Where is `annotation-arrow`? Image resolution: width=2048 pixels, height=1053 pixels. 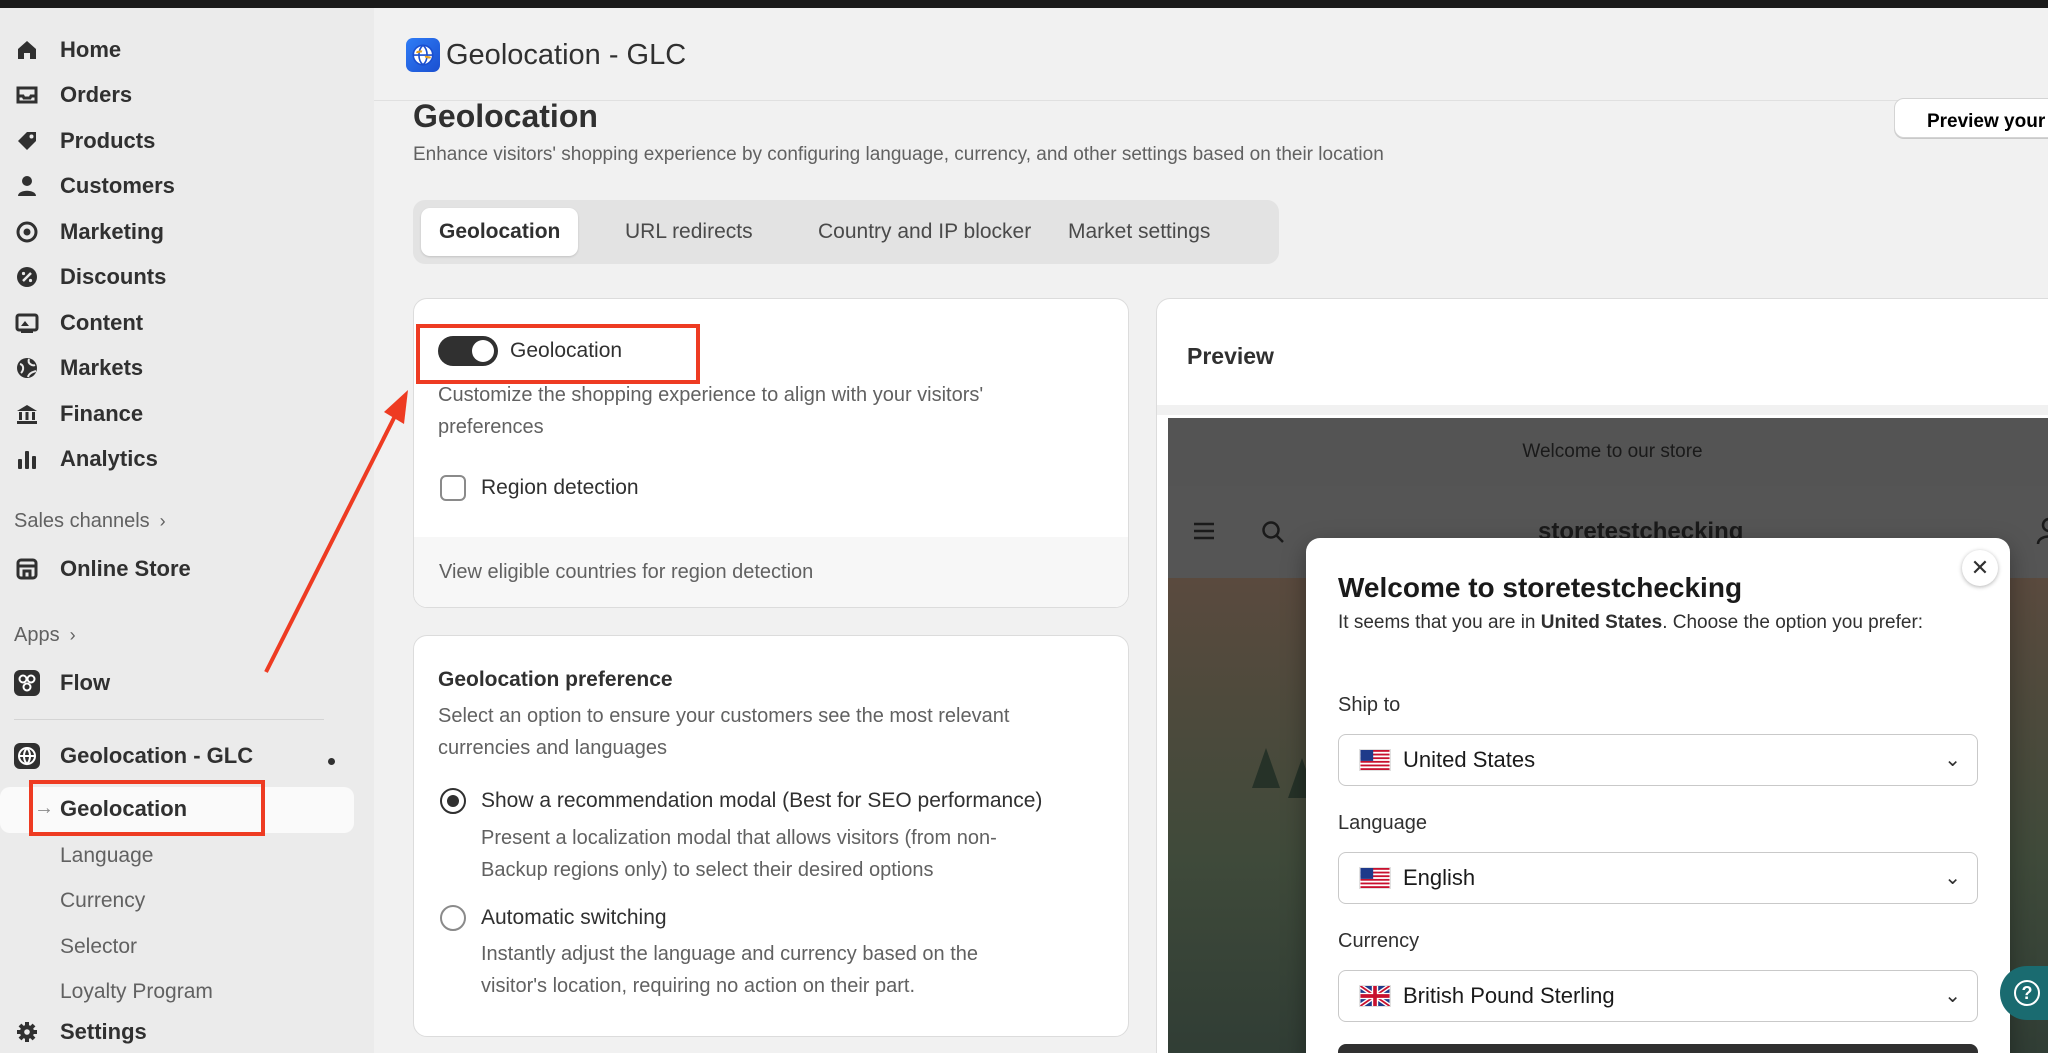 annotation-arrow is located at coordinates (336, 531).